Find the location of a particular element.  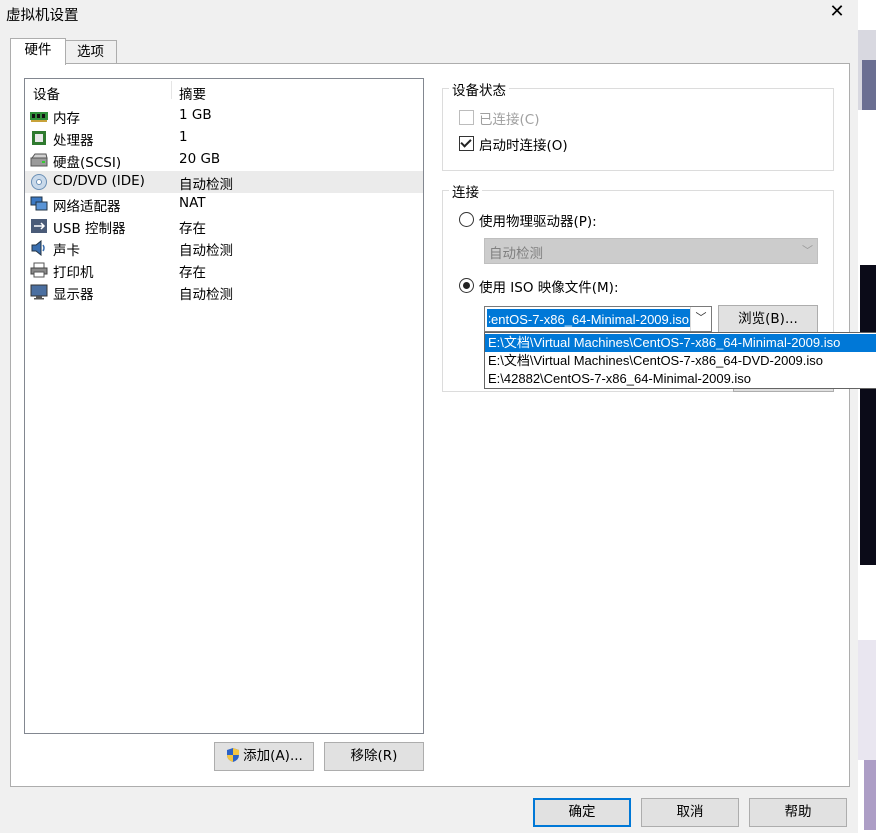

device-row-display: 显示器 自动检测 is located at coordinates (224, 292).